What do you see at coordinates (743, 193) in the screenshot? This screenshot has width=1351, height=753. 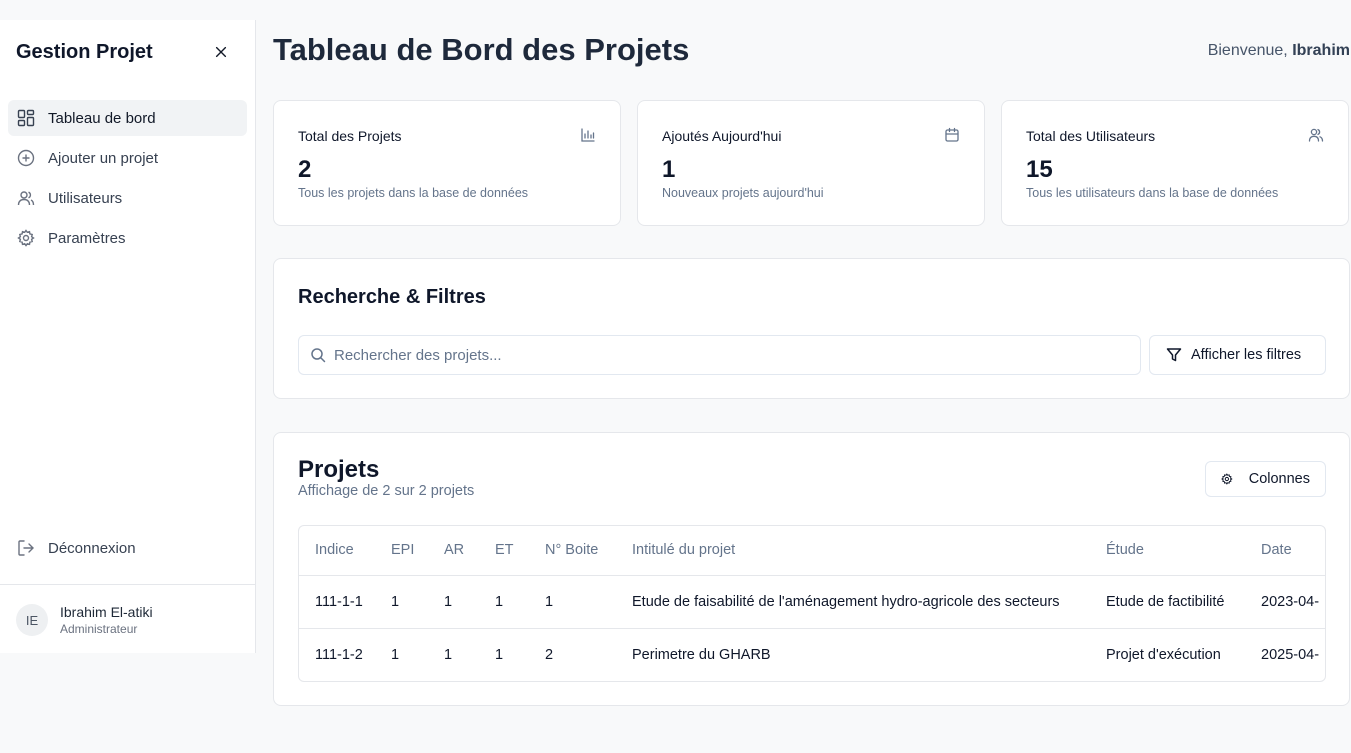 I see `stat-description: Nouveaux projets aujourd'hui` at bounding box center [743, 193].